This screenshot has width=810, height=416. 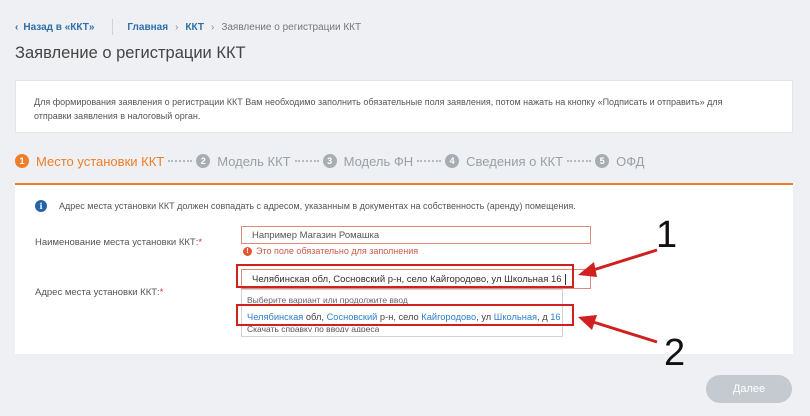 What do you see at coordinates (623, 260) in the screenshot?
I see `arrow-1-line` at bounding box center [623, 260].